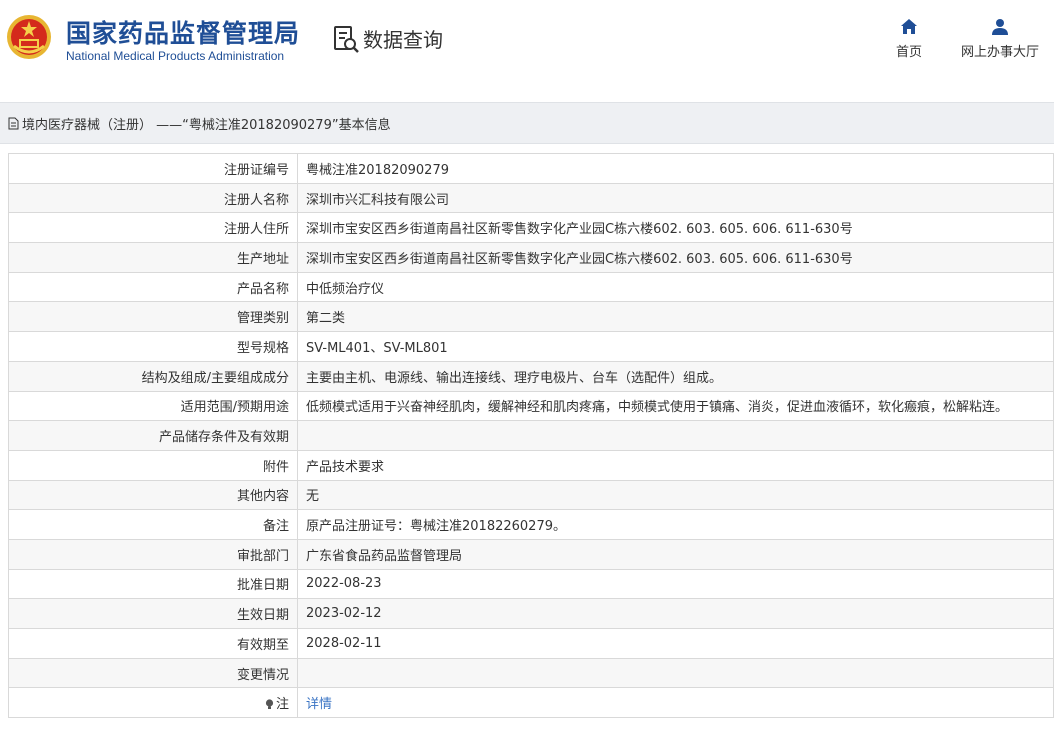 Image resolution: width=1054 pixels, height=744 pixels. Describe the element at coordinates (153, 703) in the screenshot. I see `note-key: 注` at that location.